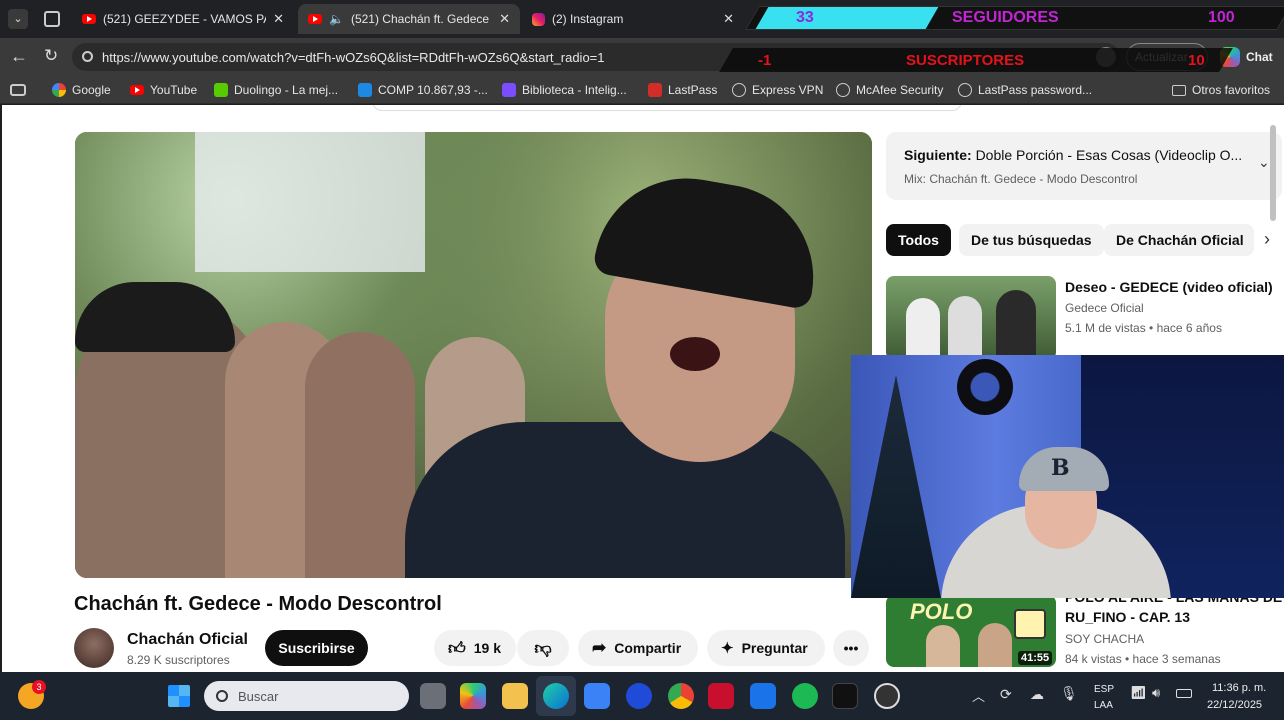  What do you see at coordinates (1127, 617) in the screenshot?
I see `recommendation-title-line2: RU_FINO - CAP. 13` at bounding box center [1127, 617].